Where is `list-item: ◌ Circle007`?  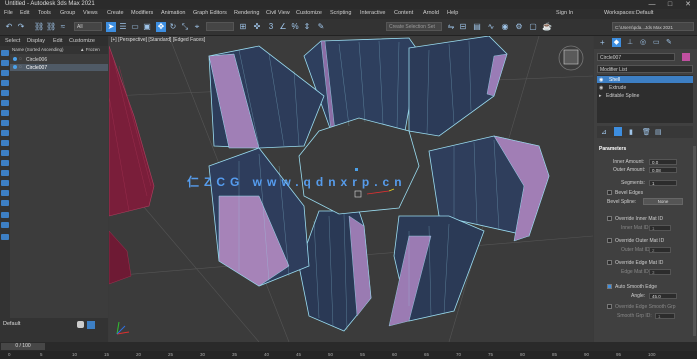 list-item: ◌ Circle007 is located at coordinates (59, 67).